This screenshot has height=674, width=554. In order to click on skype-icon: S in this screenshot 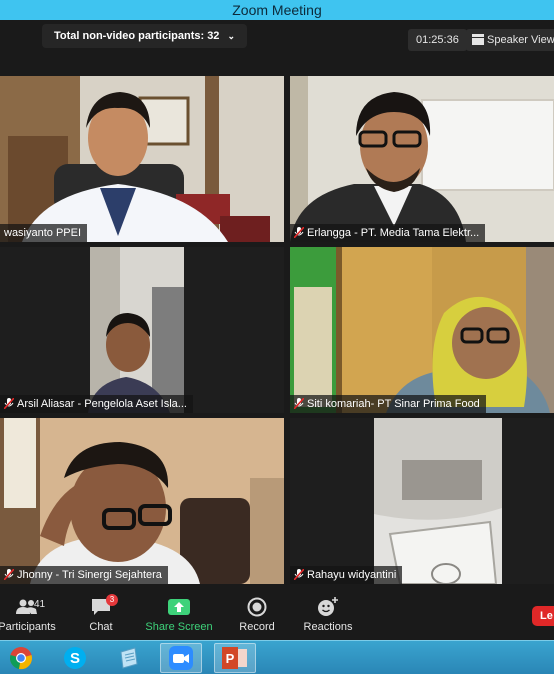, I will do `click(75, 658)`.